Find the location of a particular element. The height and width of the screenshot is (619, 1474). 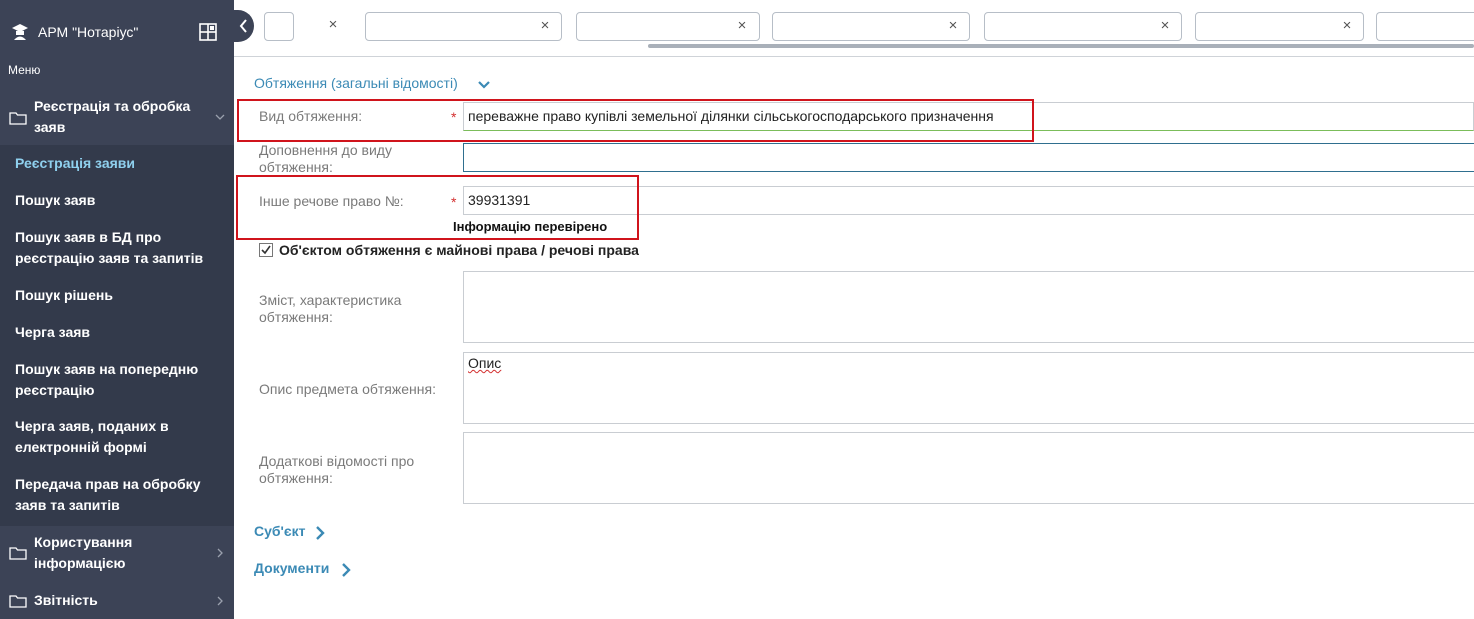

sidebar-item-search-preliminary: Пошук заяв на попередню реєстрацію is located at coordinates (115, 380).